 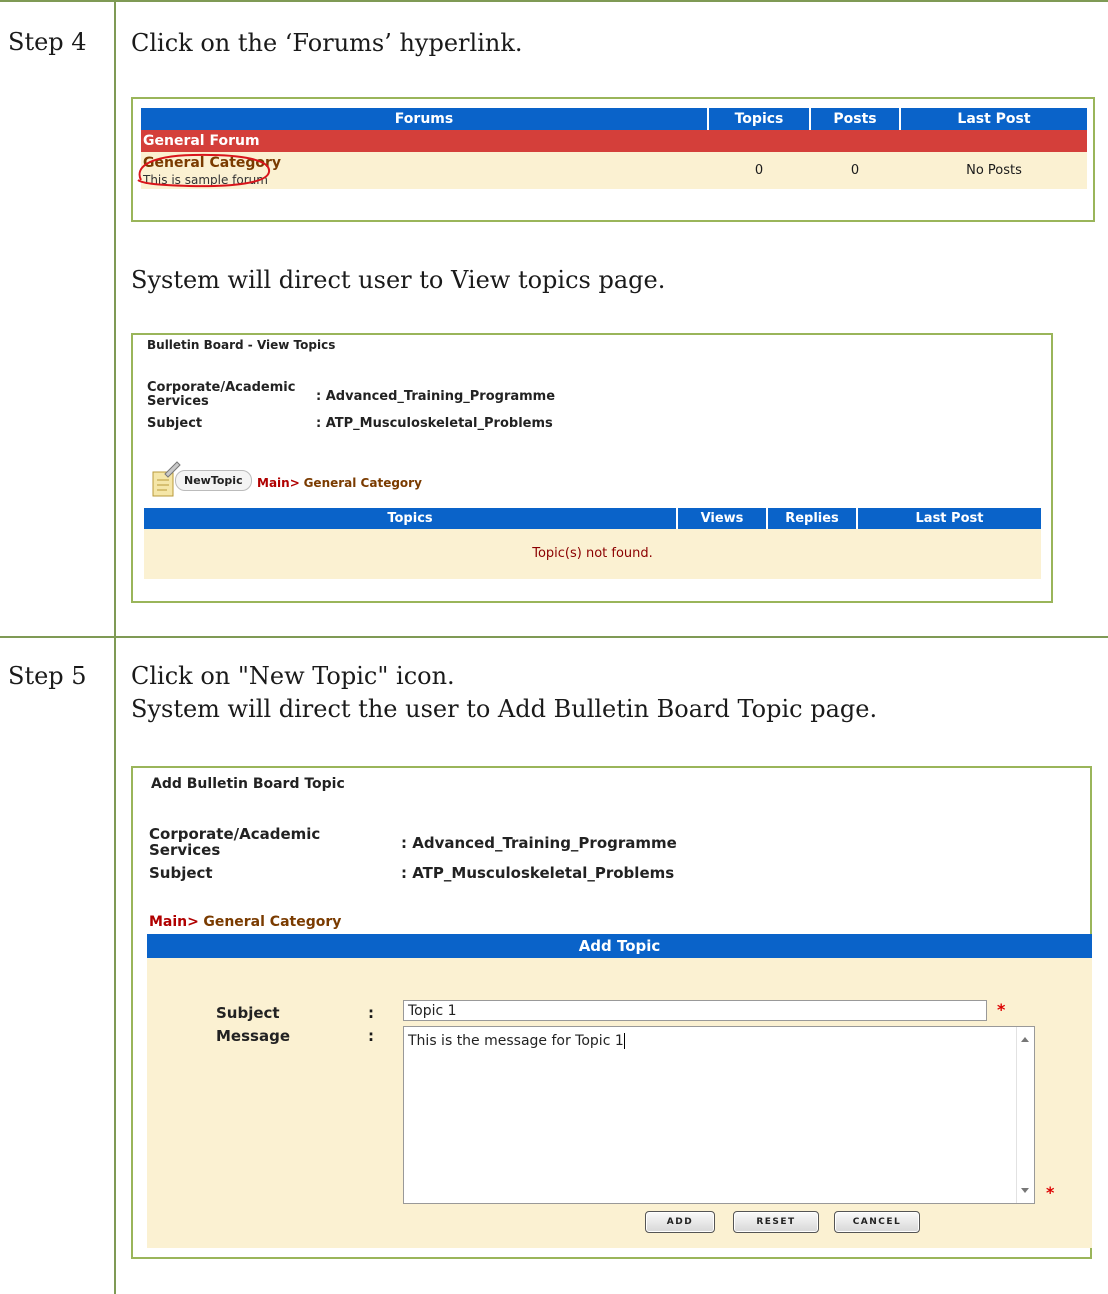 I want to click on message-textarea: This is the message for Topic 1, so click(x=719, y=1115).